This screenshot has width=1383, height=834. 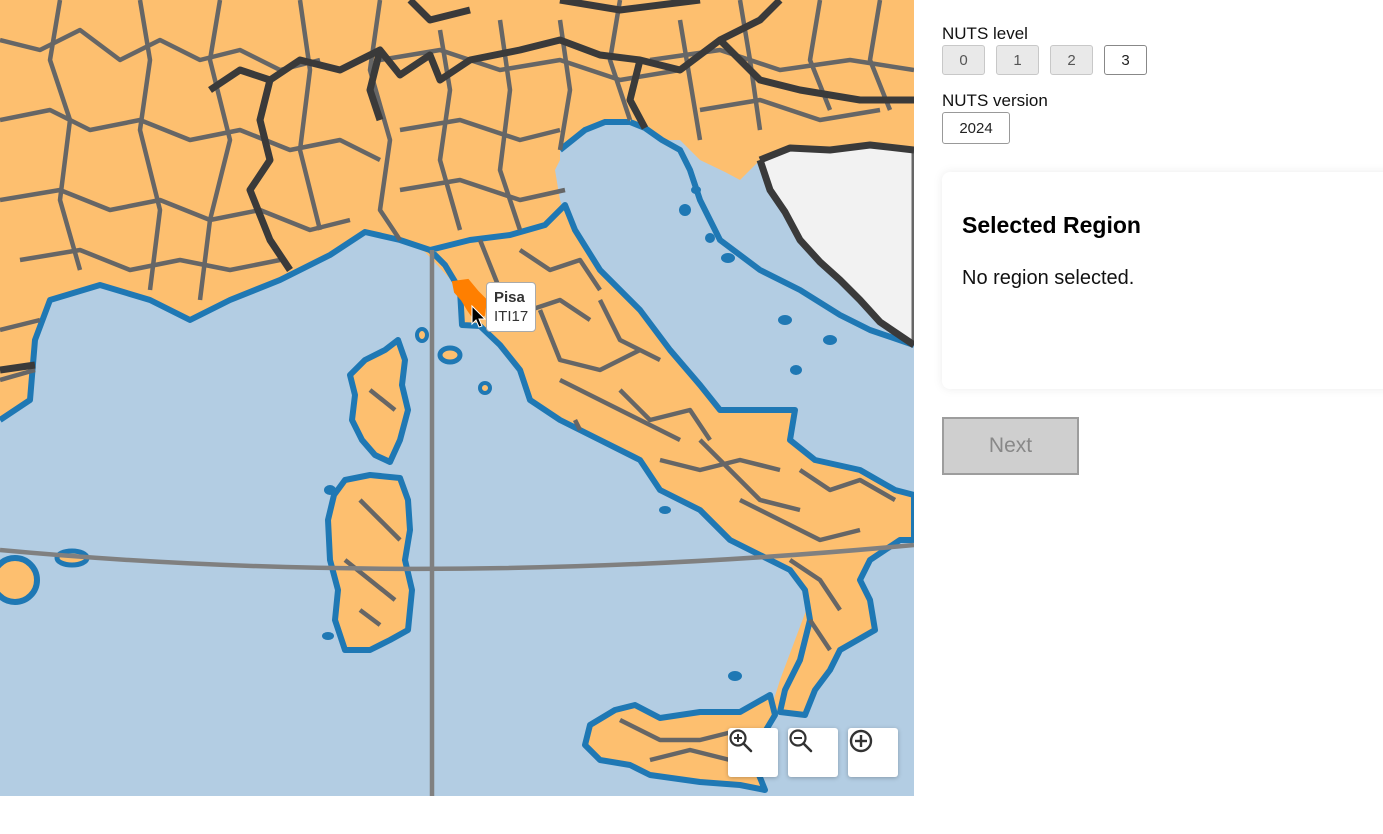 I want to click on zoom-out-icon, so click(x=801, y=741).